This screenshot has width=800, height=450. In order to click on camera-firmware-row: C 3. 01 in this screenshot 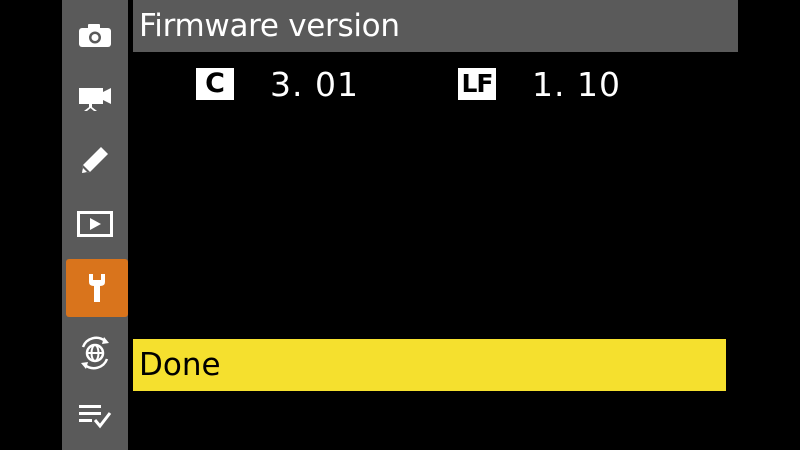, I will do `click(277, 84)`.